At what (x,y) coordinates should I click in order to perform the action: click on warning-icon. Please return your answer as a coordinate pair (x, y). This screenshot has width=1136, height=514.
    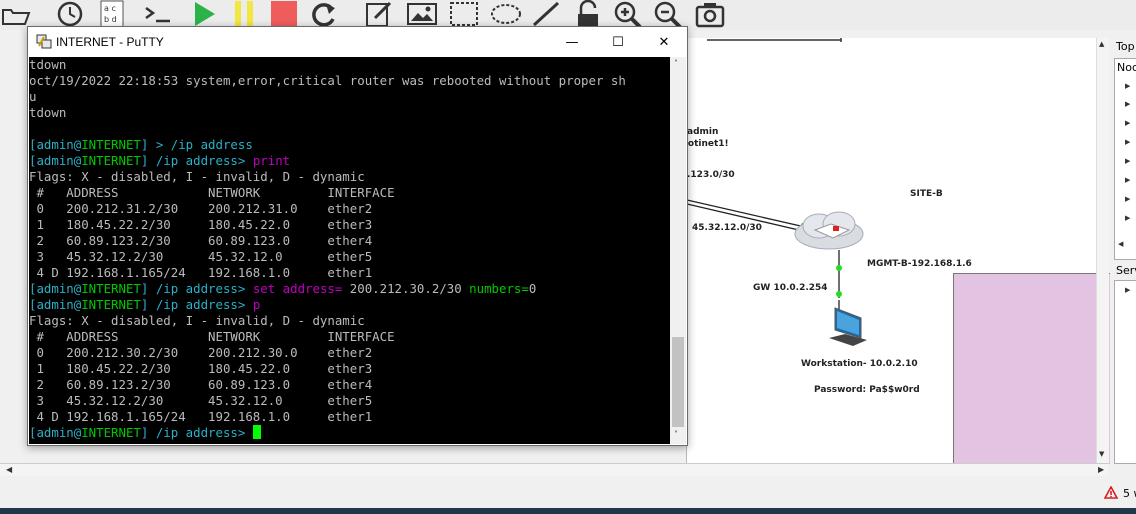
    Looking at the image, I should click on (1111, 492).